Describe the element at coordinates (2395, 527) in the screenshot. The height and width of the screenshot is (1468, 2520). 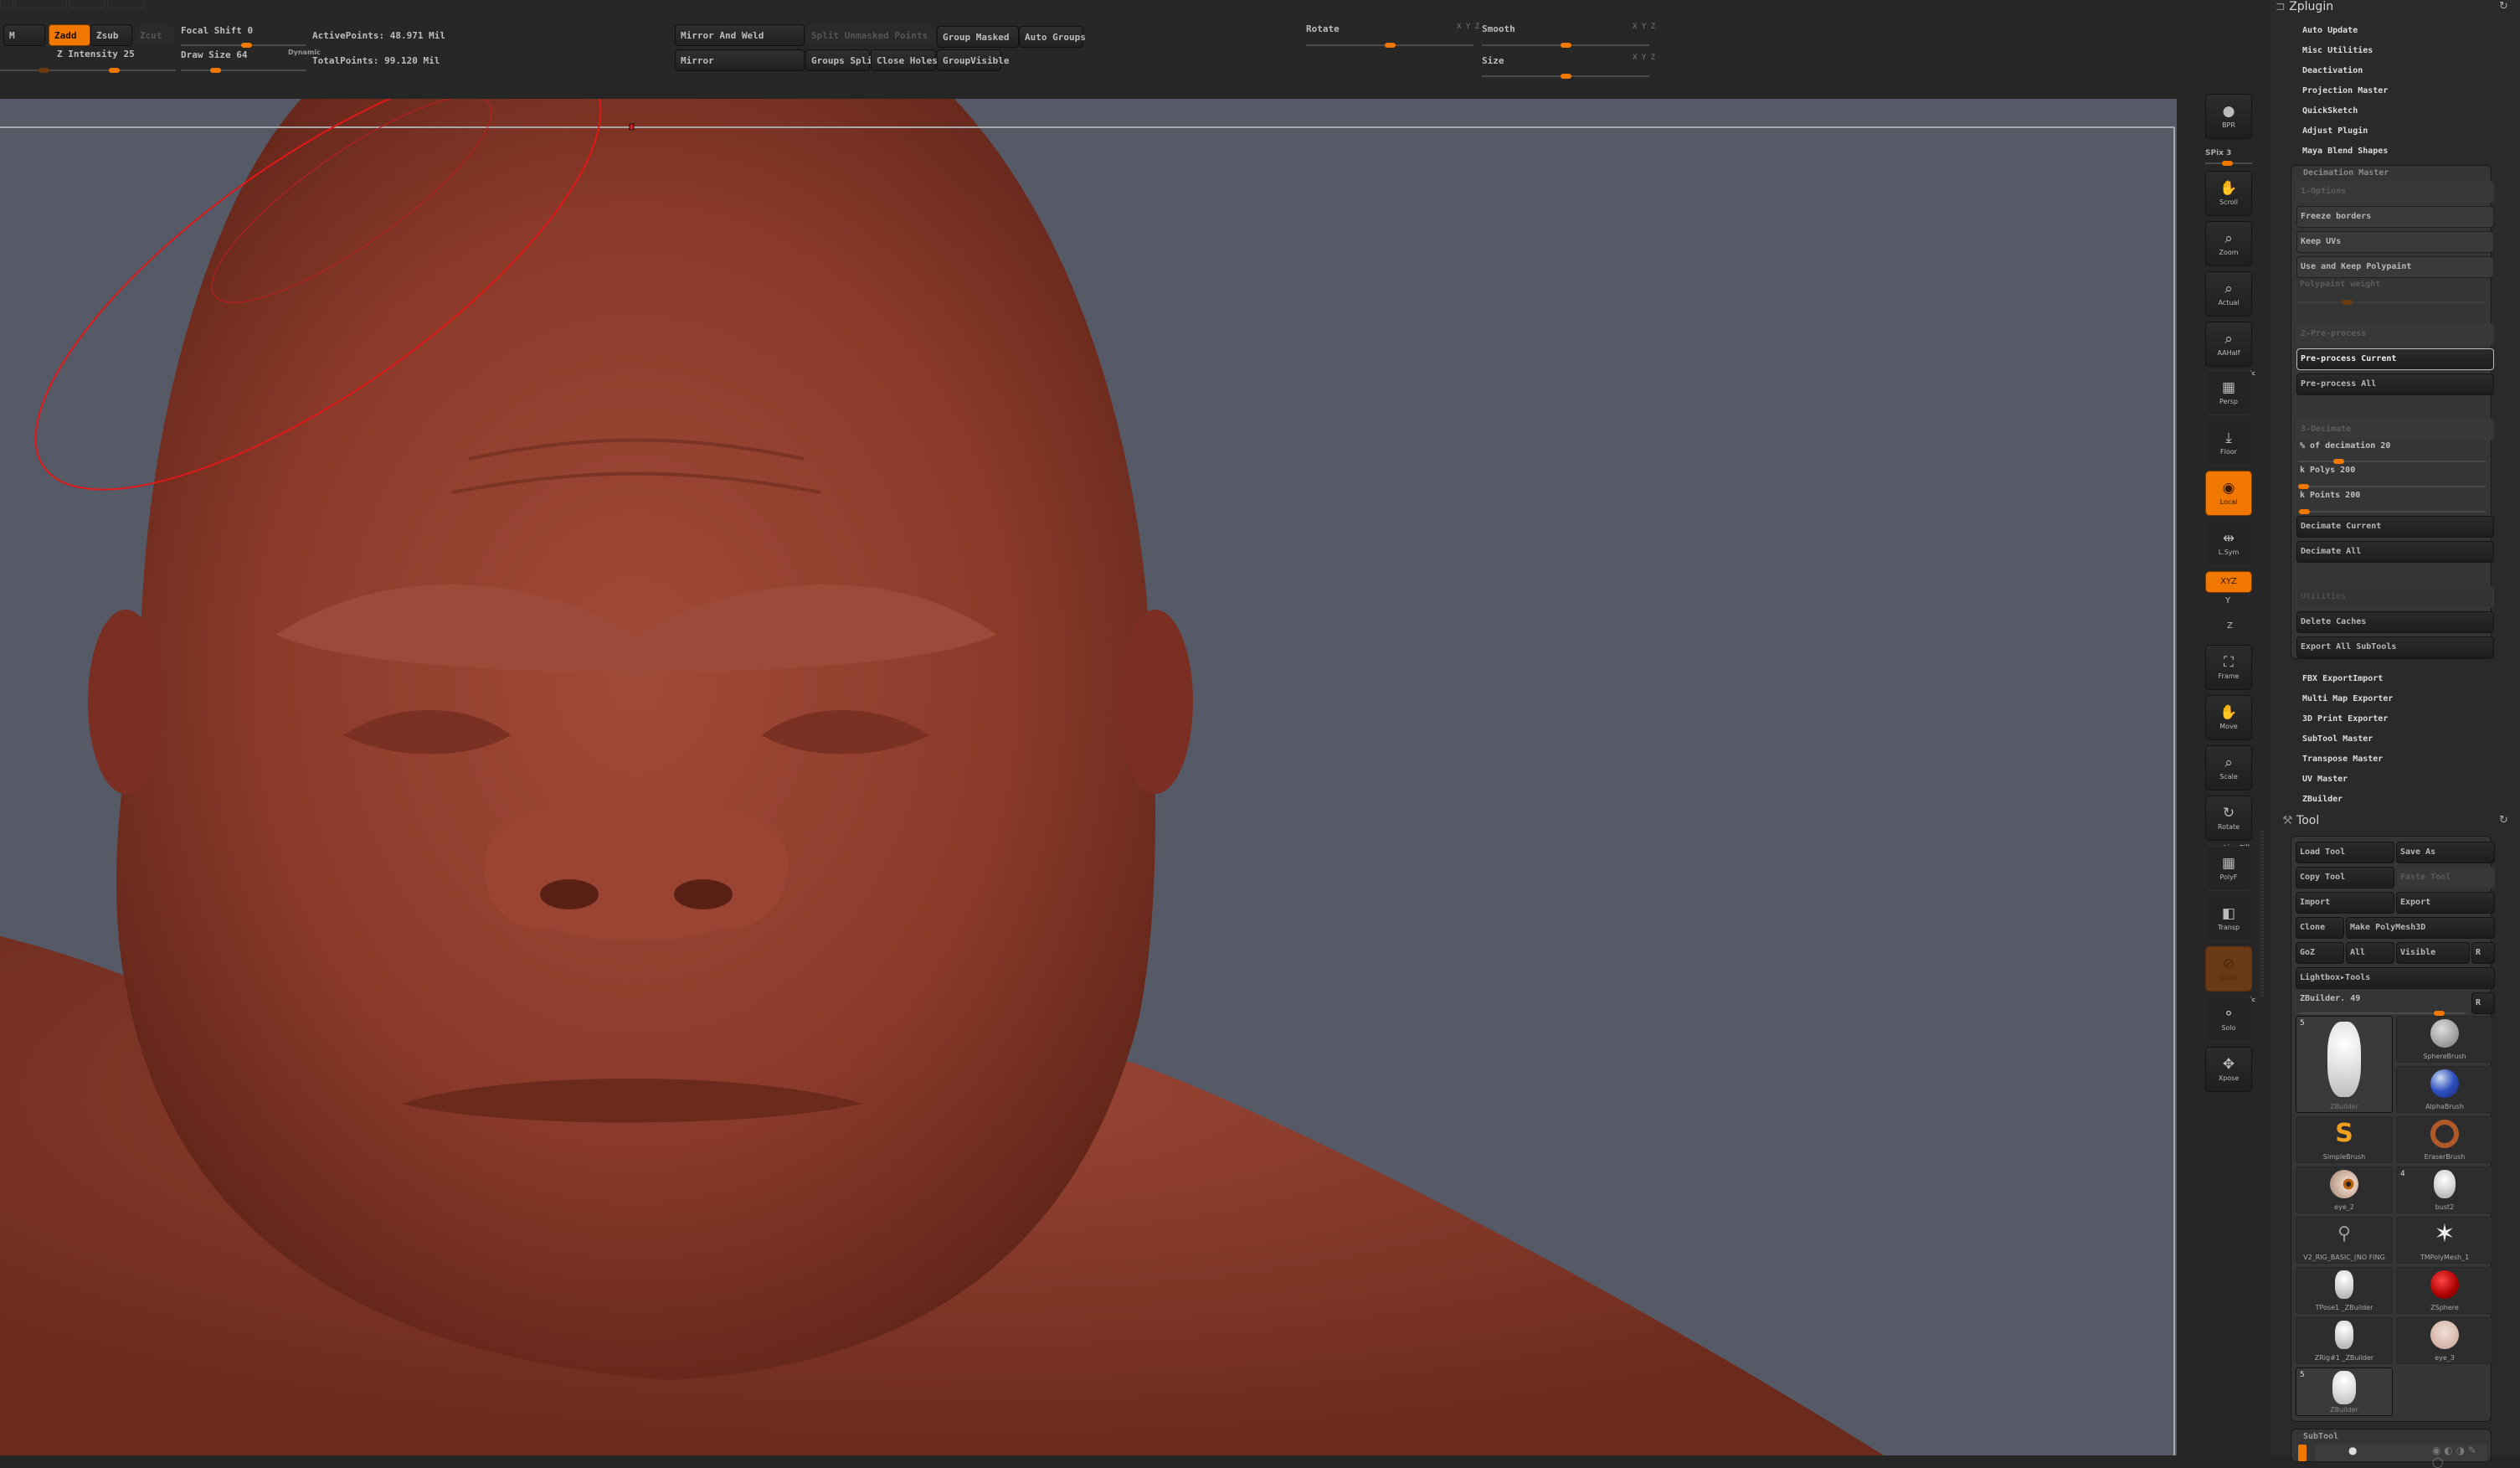
I see `decimate-current-button: Decimate Current` at that location.